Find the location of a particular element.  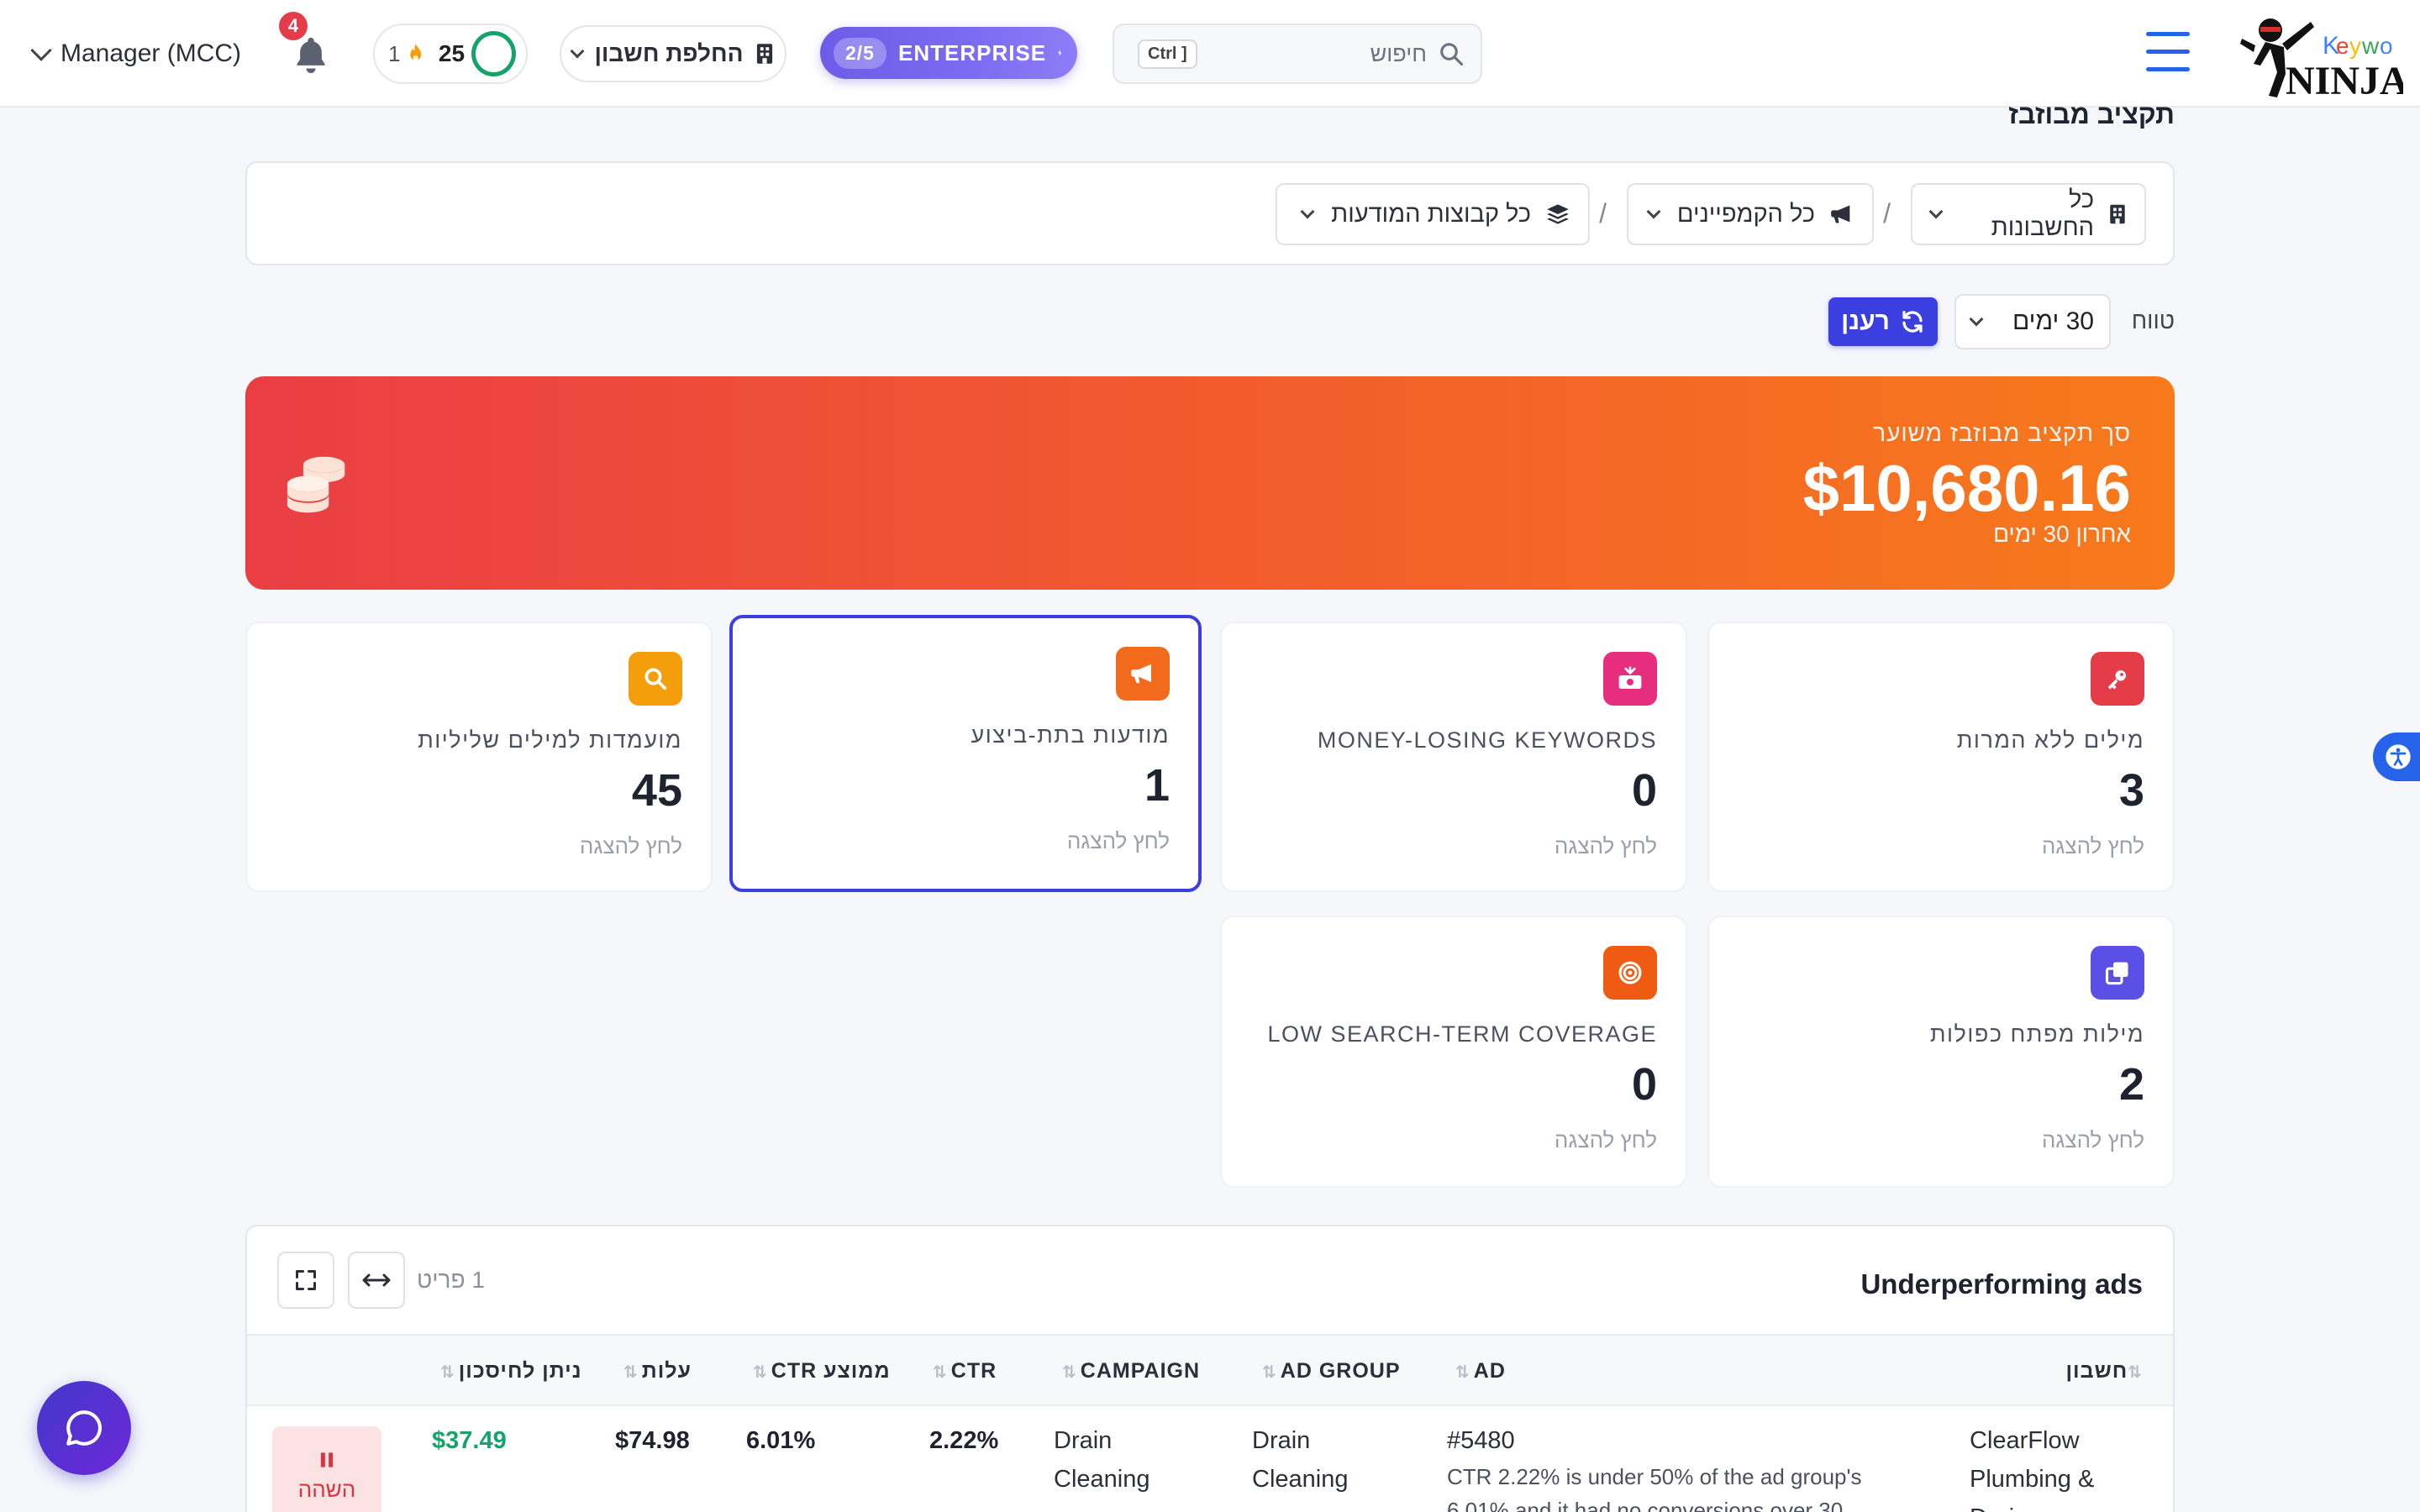

wasted-budget-period: אחרון 30 ימים is located at coordinates (2062, 534).